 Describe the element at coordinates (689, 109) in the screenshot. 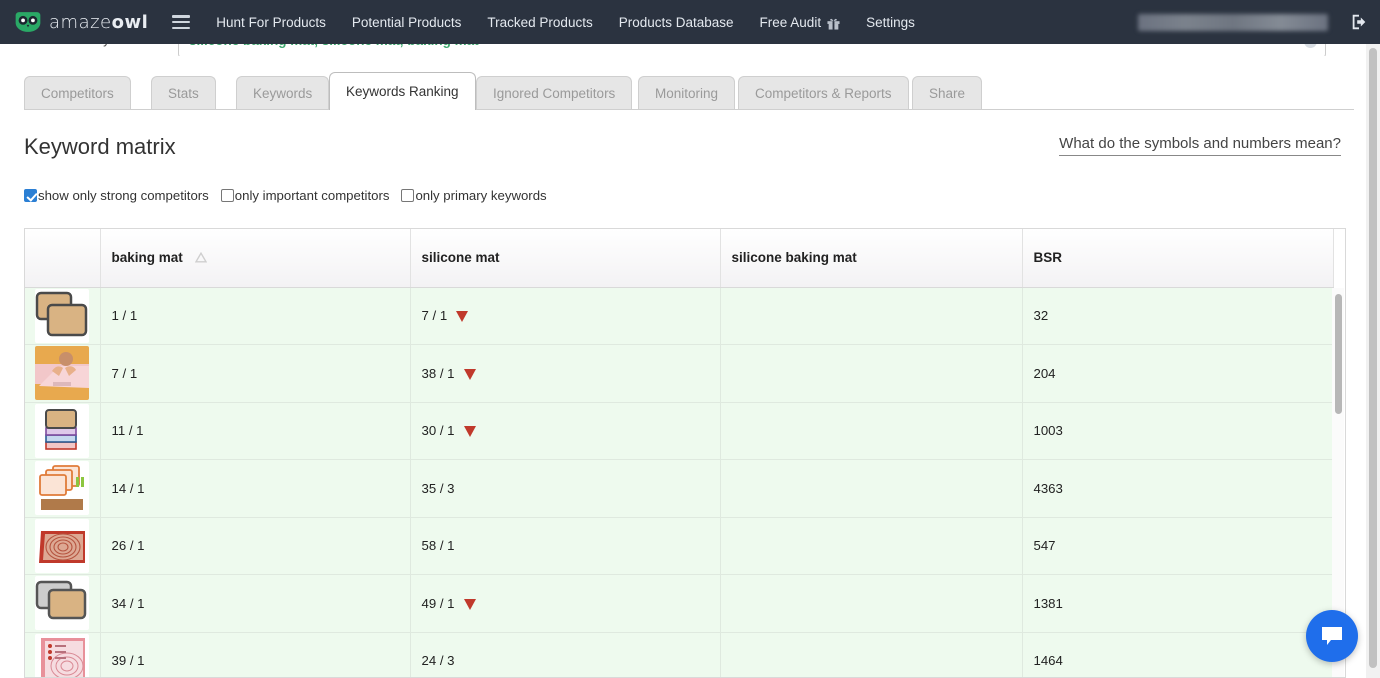

I see `tab-bar-underline` at that location.